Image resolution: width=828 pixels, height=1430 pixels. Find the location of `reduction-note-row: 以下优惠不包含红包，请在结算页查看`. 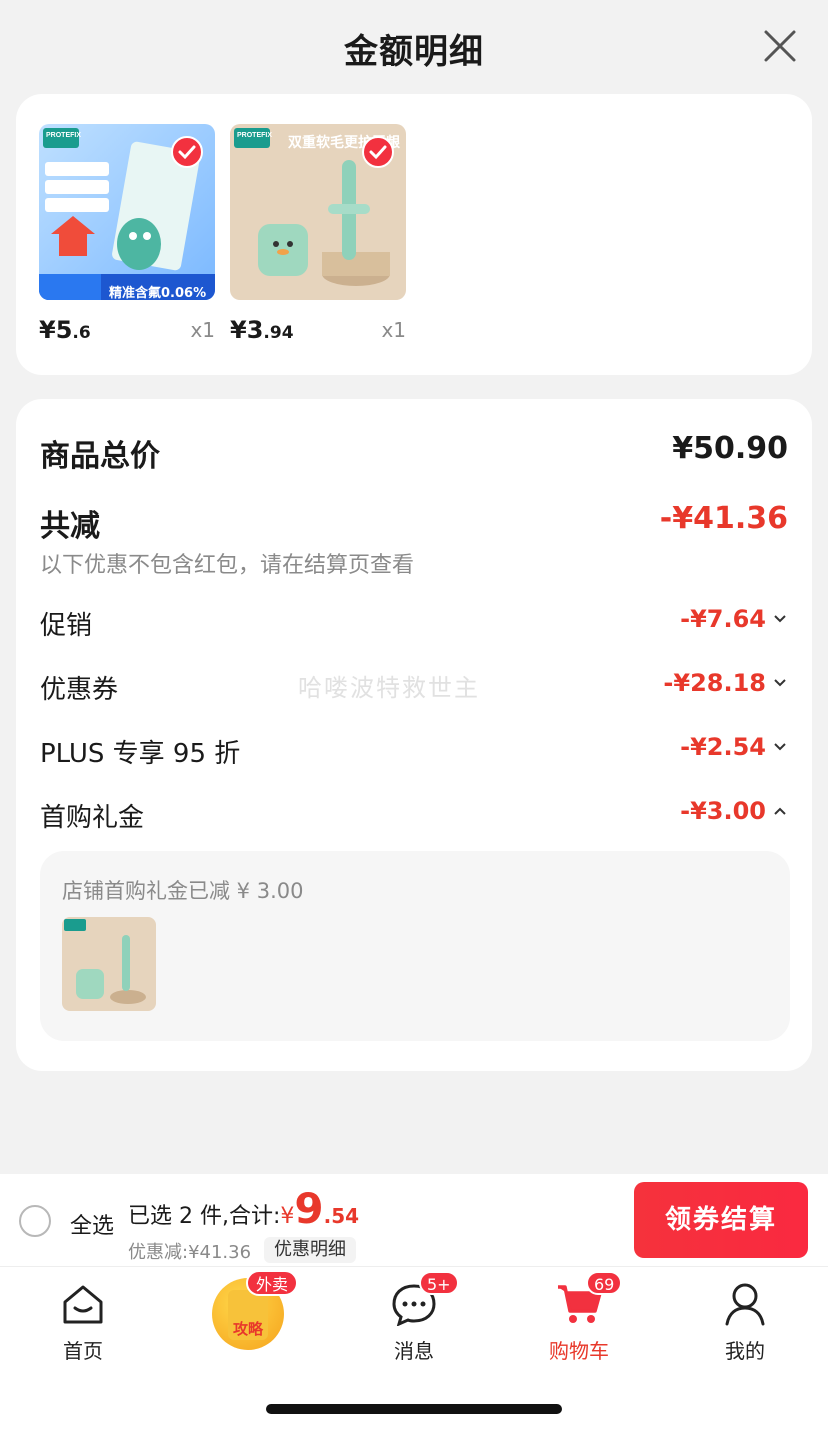

reduction-note-row: 以下优惠不包含红包，请在结算页查看 is located at coordinates (414, 562).